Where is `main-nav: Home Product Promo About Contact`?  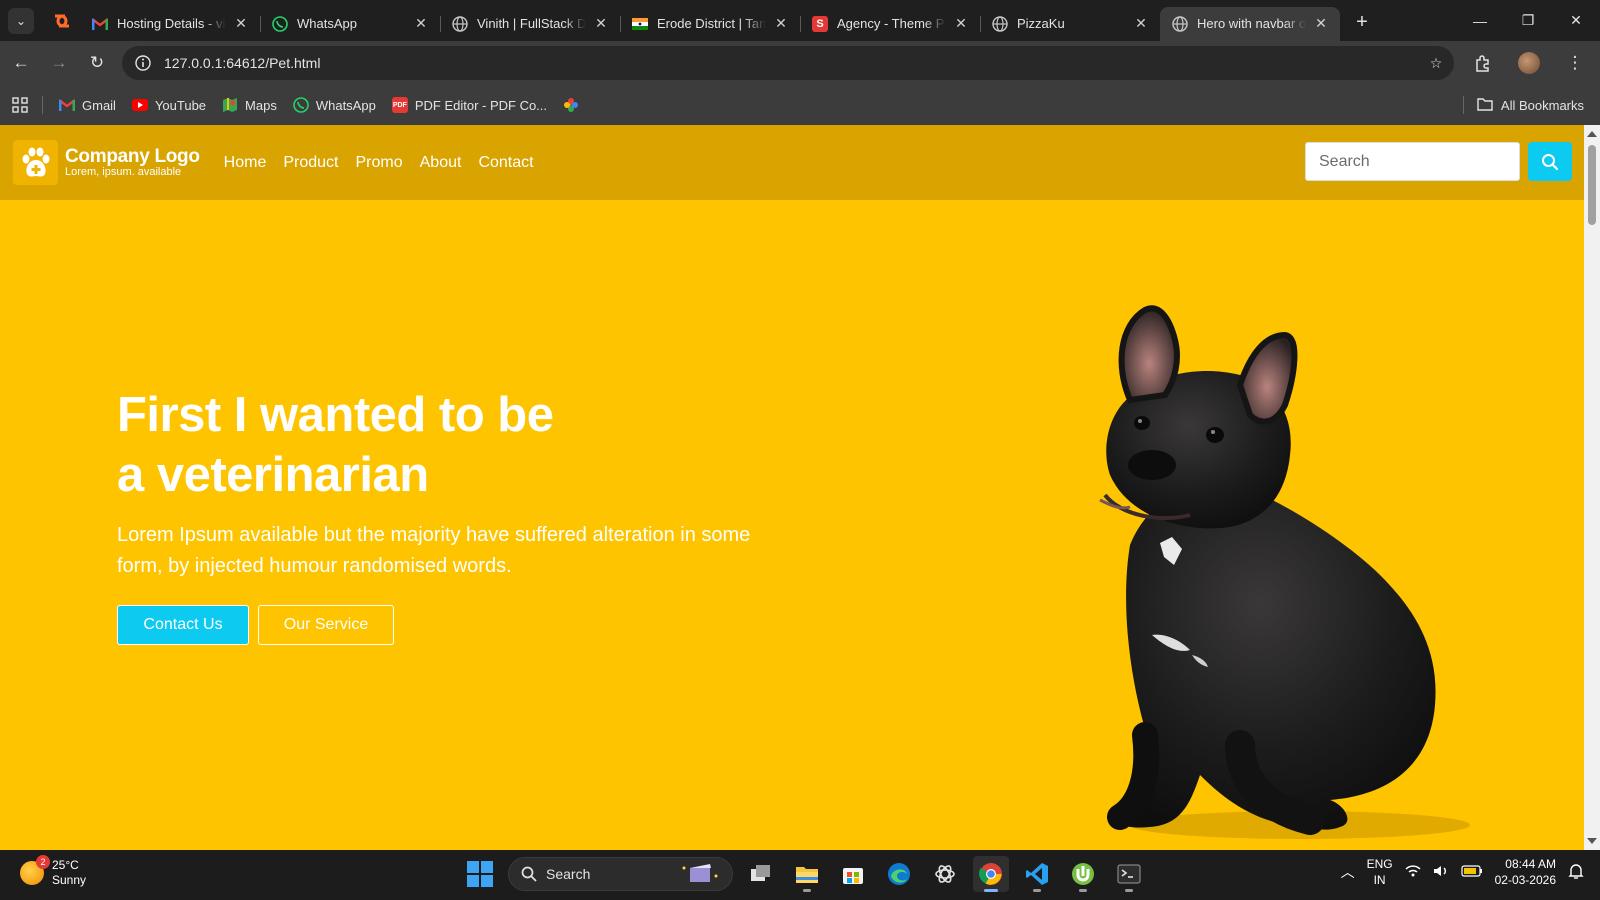
main-nav: Home Product Promo About Contact is located at coordinates (387, 163).